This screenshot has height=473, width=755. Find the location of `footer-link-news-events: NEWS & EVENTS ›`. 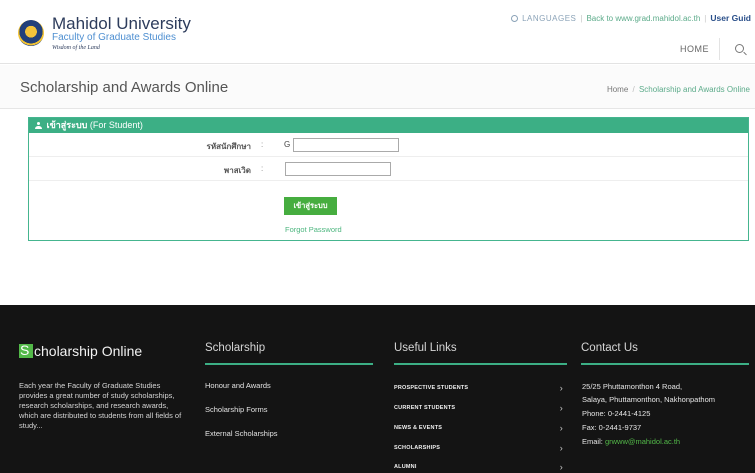

footer-link-news-events: NEWS & EVENTS › is located at coordinates (480, 428).